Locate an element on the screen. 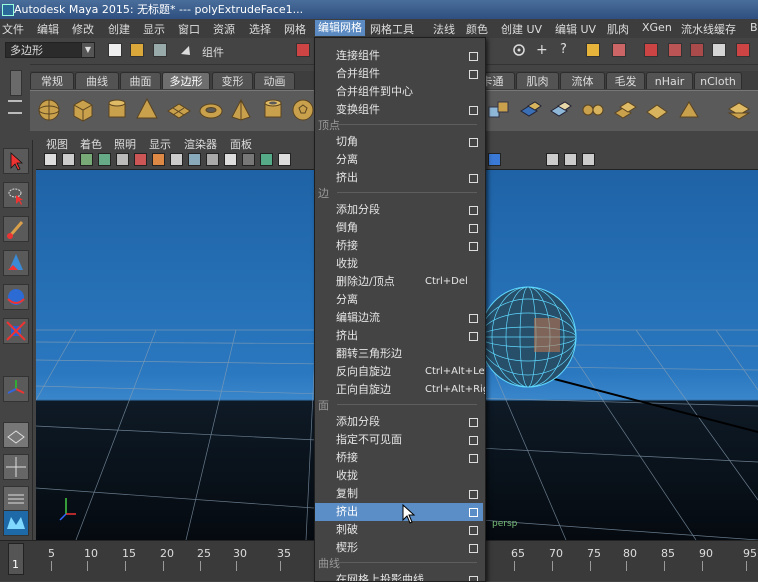 Image resolution: width=758 pixels, height=582 pixels. menu-item: 合并组件 is located at coordinates (399, 74).